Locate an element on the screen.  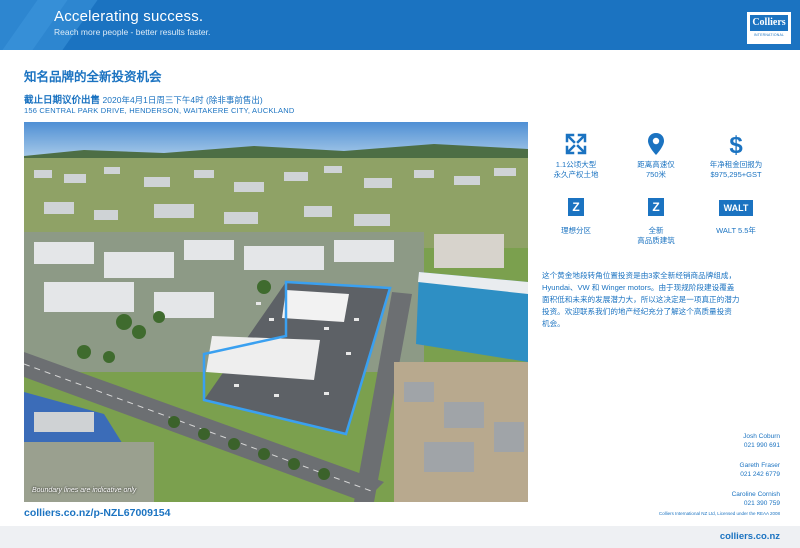
description-line: 这个黄金地段转角位置投资是由3家全新经销商品牌组成， is located at coordinates (639, 275).